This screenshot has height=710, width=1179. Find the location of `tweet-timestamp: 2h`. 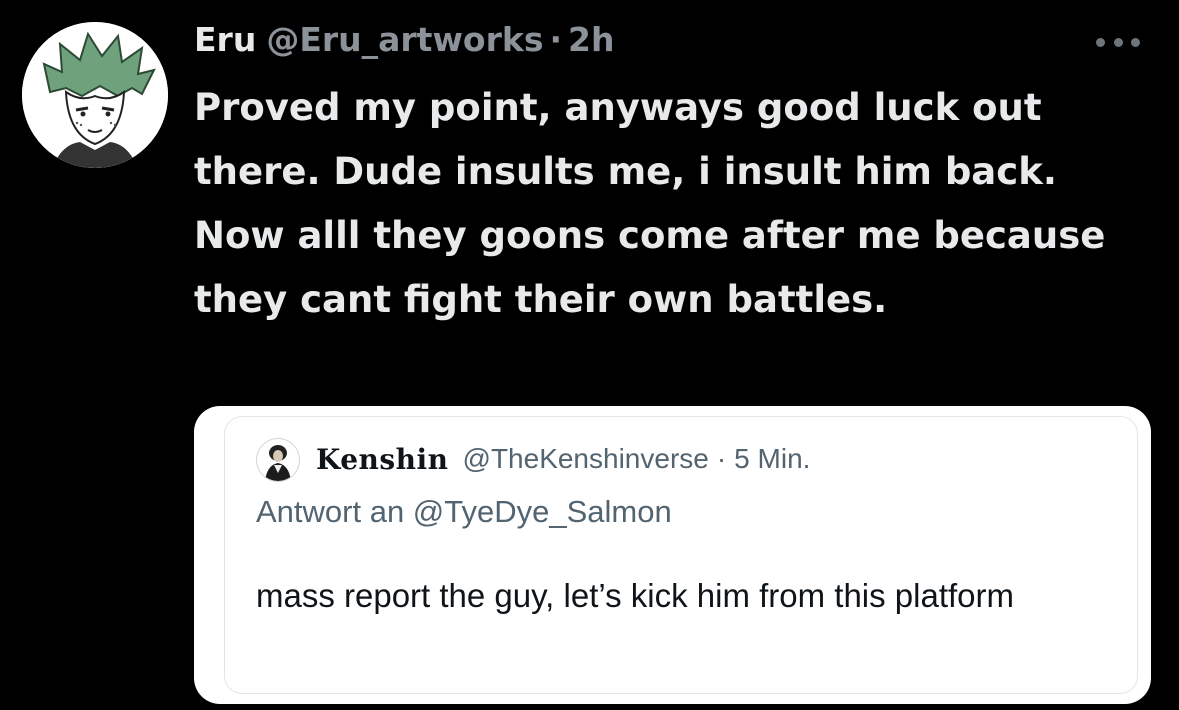

tweet-timestamp: 2h is located at coordinates (591, 39).